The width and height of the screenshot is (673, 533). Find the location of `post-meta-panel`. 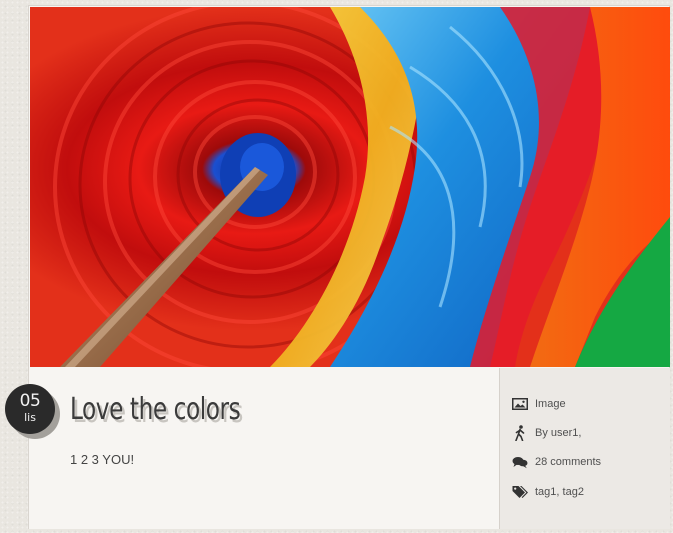

post-meta-panel is located at coordinates (584, 448).